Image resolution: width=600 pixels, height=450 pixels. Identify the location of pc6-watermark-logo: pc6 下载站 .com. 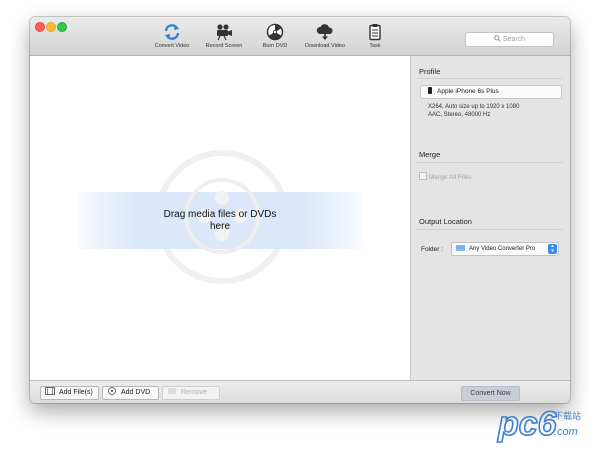
(538, 423).